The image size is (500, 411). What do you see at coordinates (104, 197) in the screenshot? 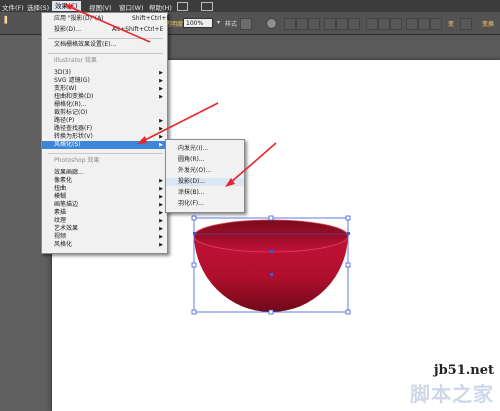
I see `menu-item-blur: 模糊 ▶` at bounding box center [104, 197].